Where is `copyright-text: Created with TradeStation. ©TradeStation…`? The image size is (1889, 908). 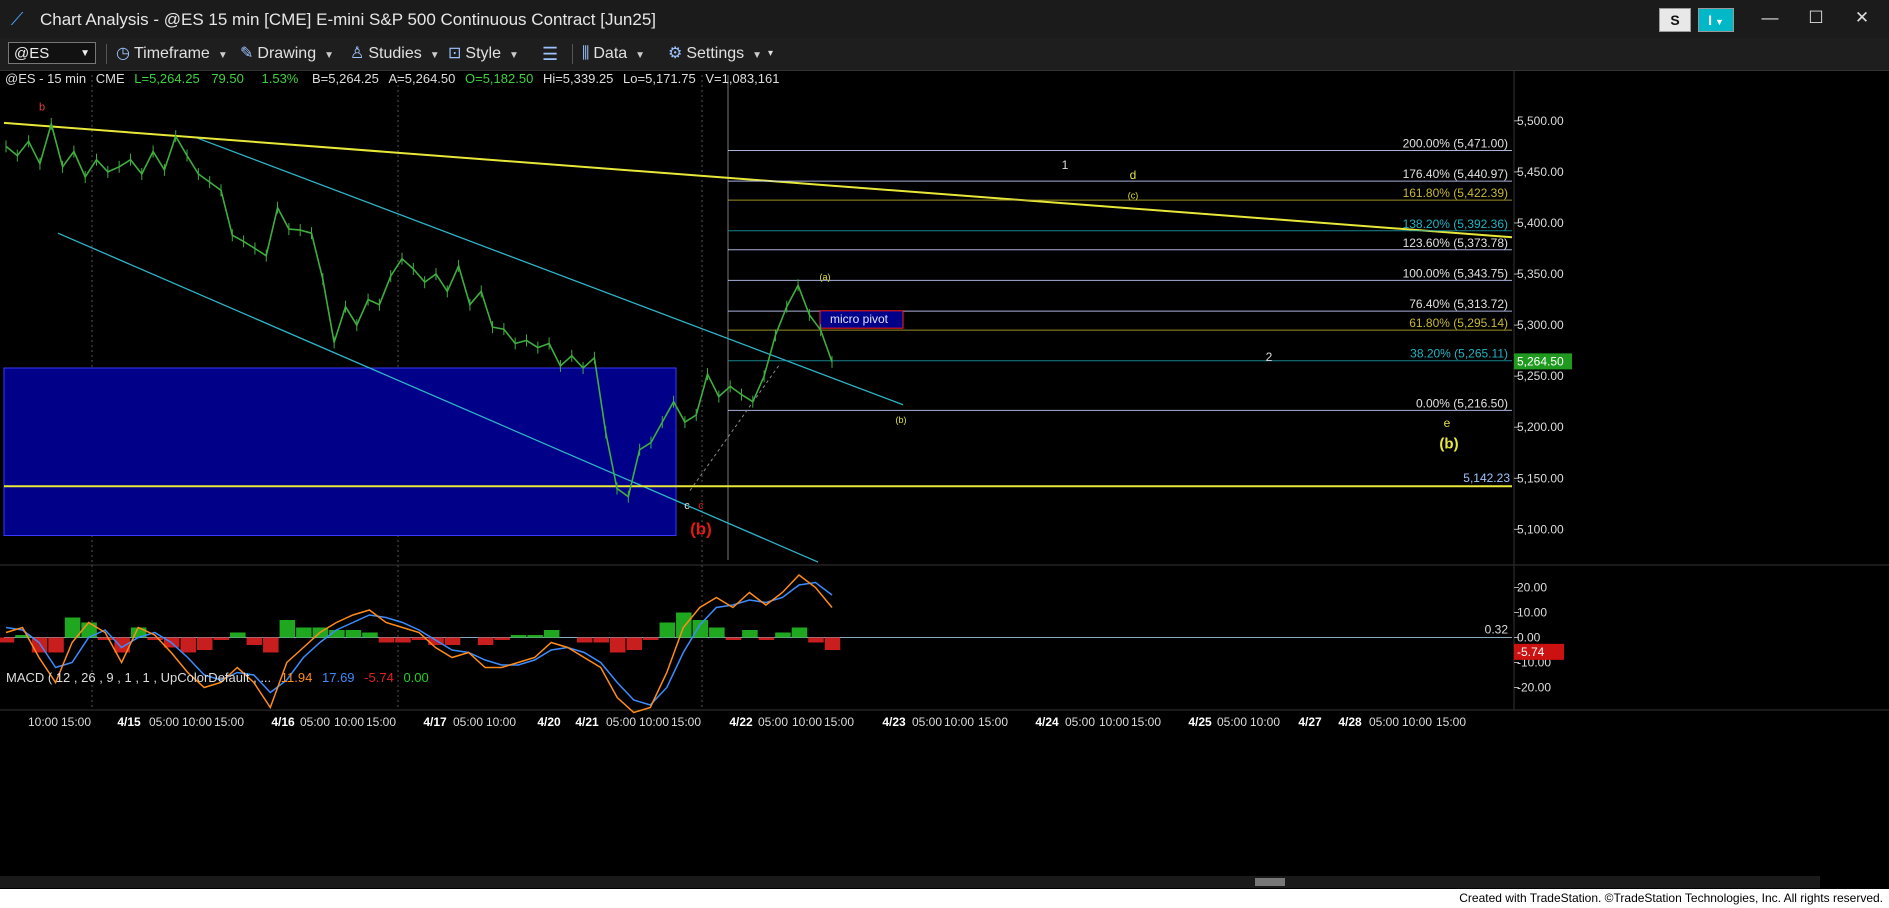 copyright-text: Created with TradeStation. ©TradeStation… is located at coordinates (1671, 898).